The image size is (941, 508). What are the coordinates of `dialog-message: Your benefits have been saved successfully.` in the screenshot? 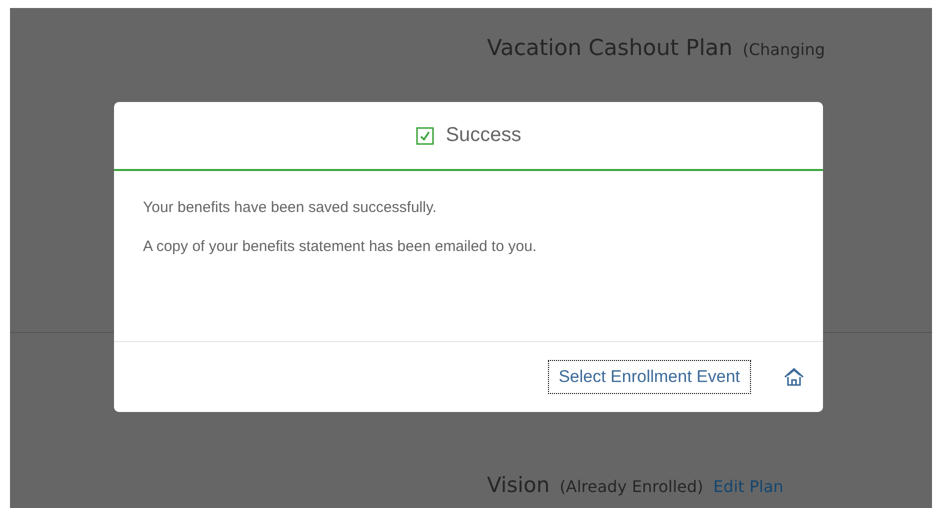 It's located at (290, 207).